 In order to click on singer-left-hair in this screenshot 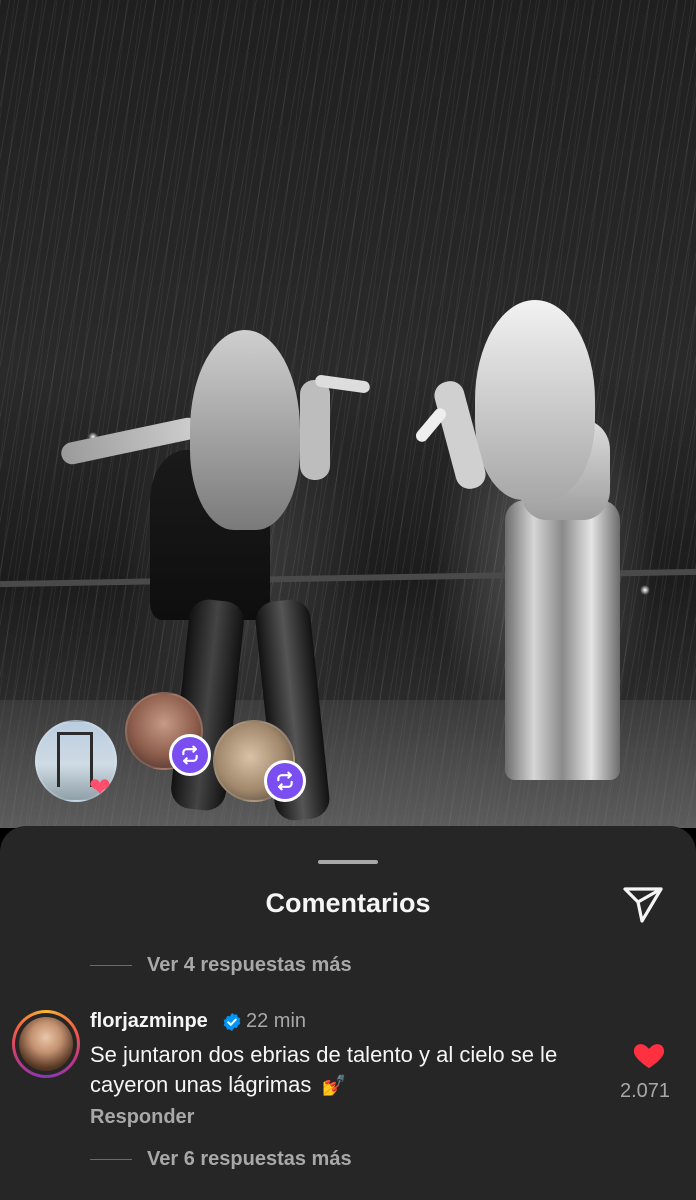, I will do `click(245, 430)`.